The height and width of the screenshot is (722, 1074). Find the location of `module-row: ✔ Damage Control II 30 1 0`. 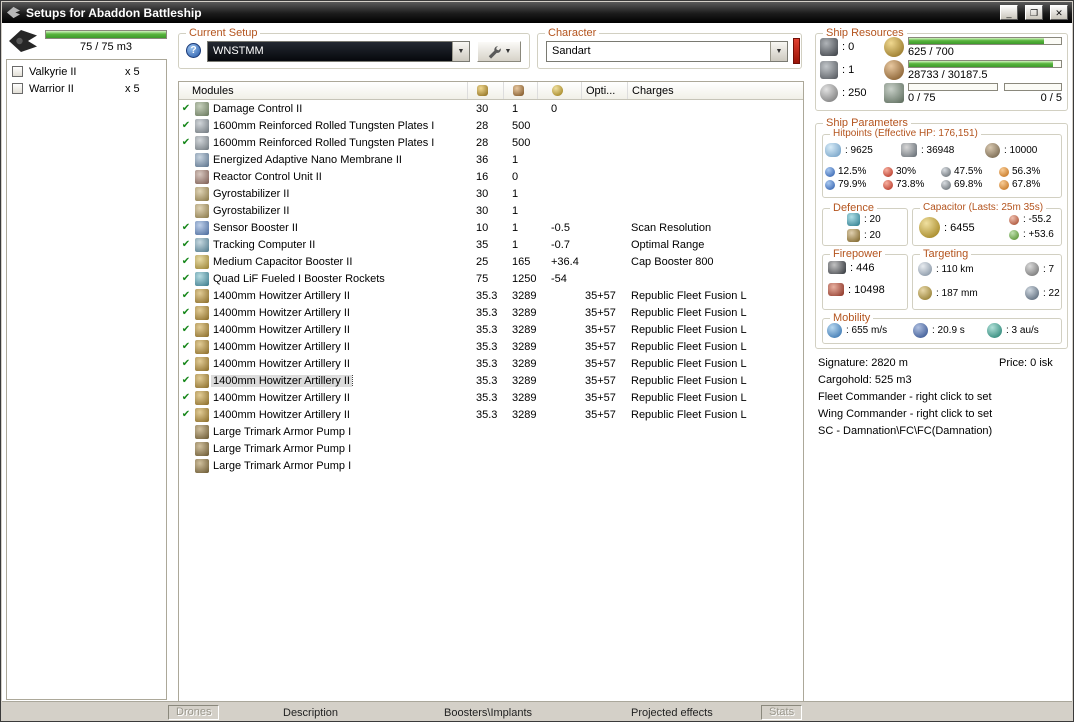

module-row: ✔ Damage Control II 30 1 0 is located at coordinates (491, 108).